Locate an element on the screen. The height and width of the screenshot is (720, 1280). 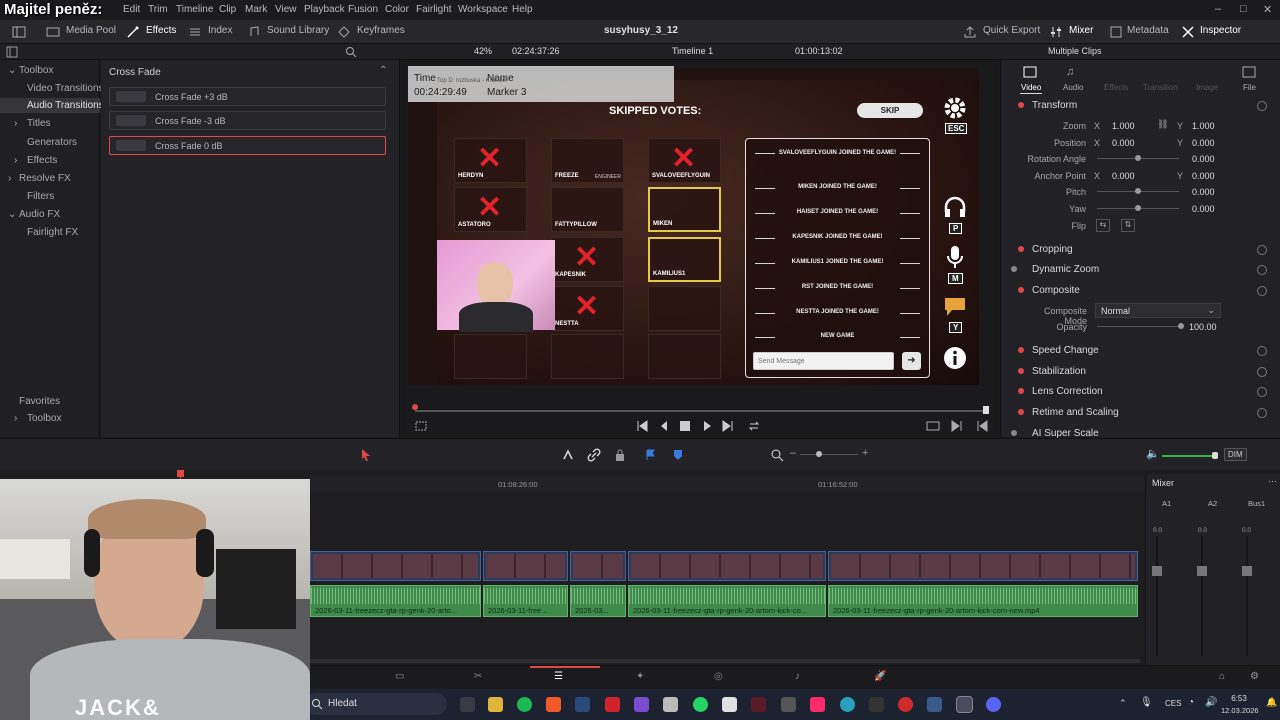
panel-toggle-icon is located at coordinates (19, 32).